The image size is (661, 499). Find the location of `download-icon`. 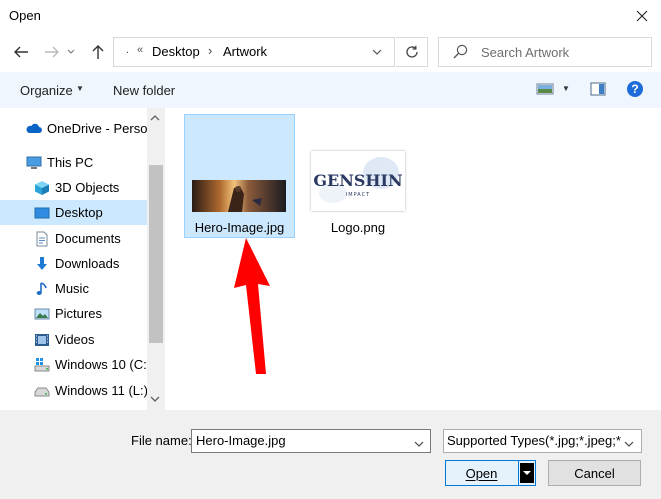

download-icon is located at coordinates (42, 263).